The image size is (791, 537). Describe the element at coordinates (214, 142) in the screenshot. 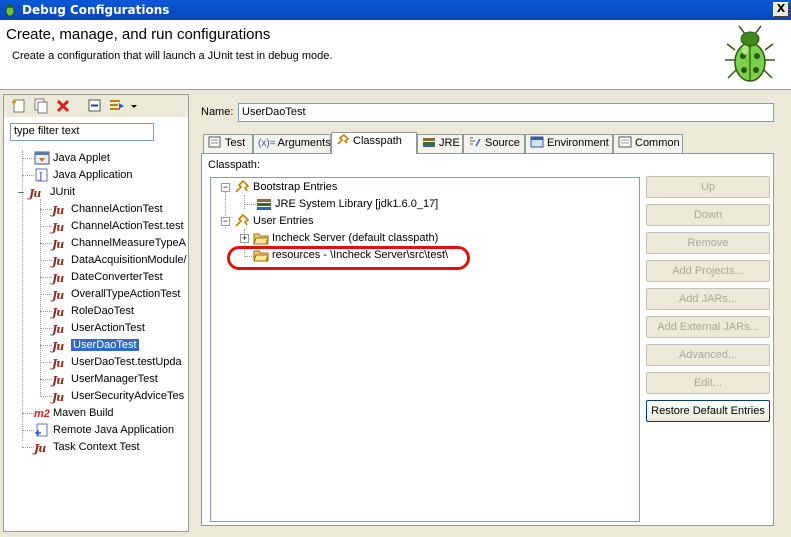

I see `test-tab-icon` at that location.